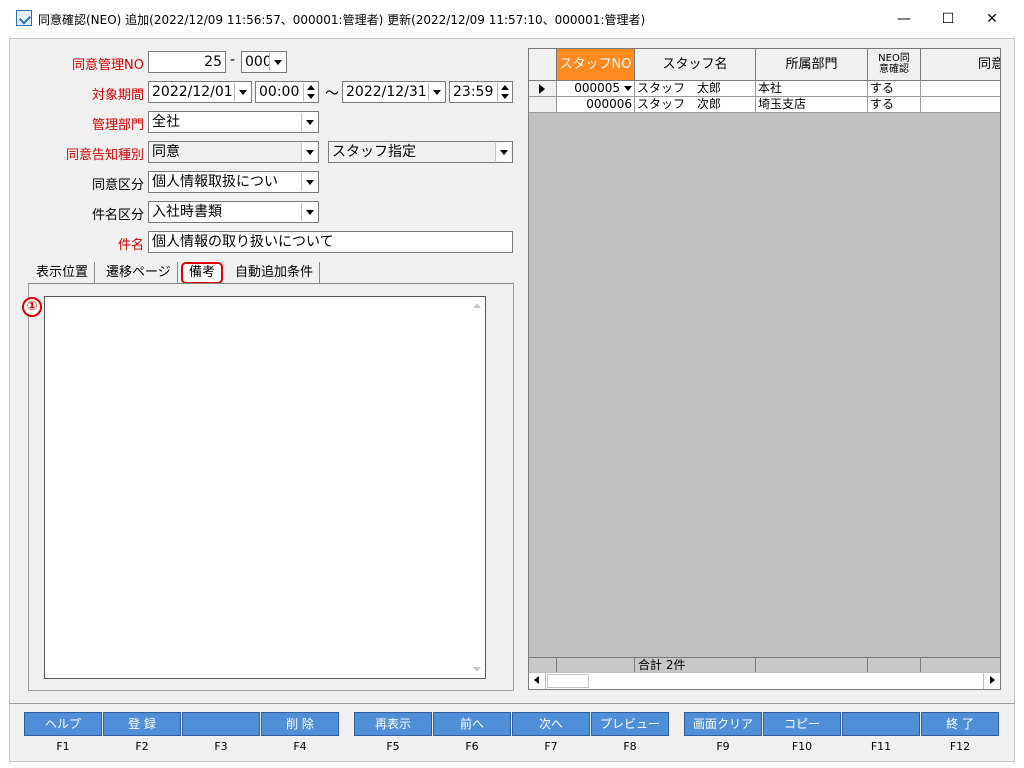 Image resolution: width=1024 pixels, height=768 pixels. I want to click on notice-target-select: スタッフ指定, so click(420, 152).